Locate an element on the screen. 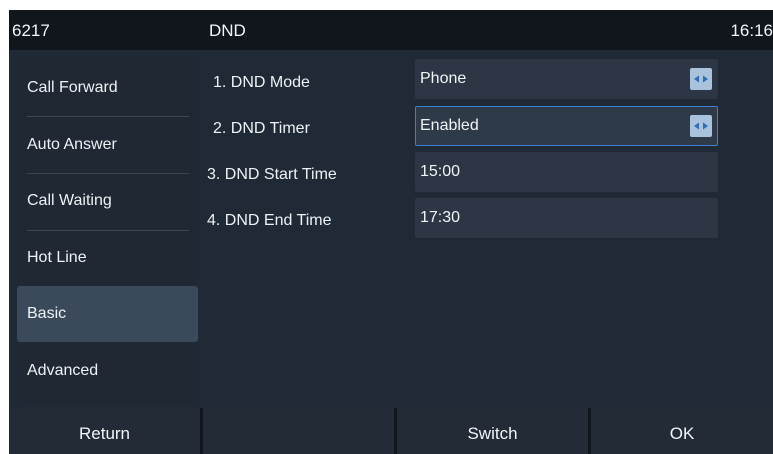  sidebar-item-label: Call Forward is located at coordinates (72, 87).